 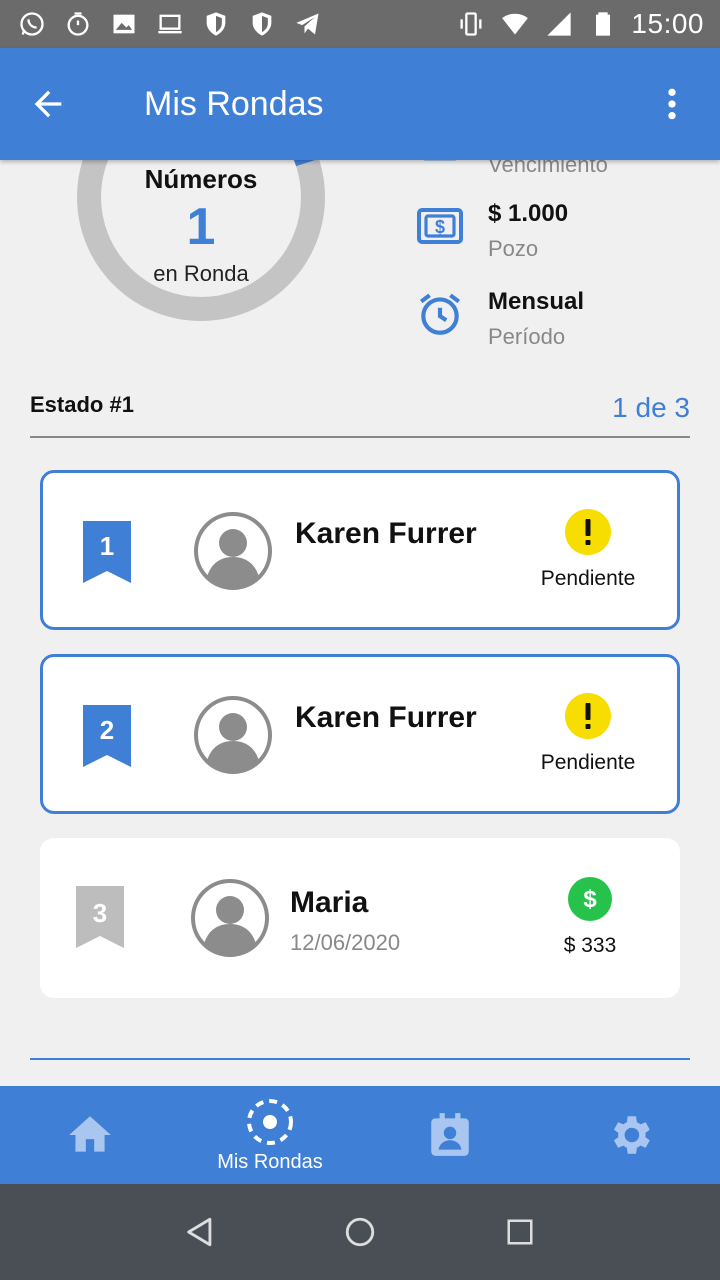 I want to click on more-options-button, so click(x=672, y=104).